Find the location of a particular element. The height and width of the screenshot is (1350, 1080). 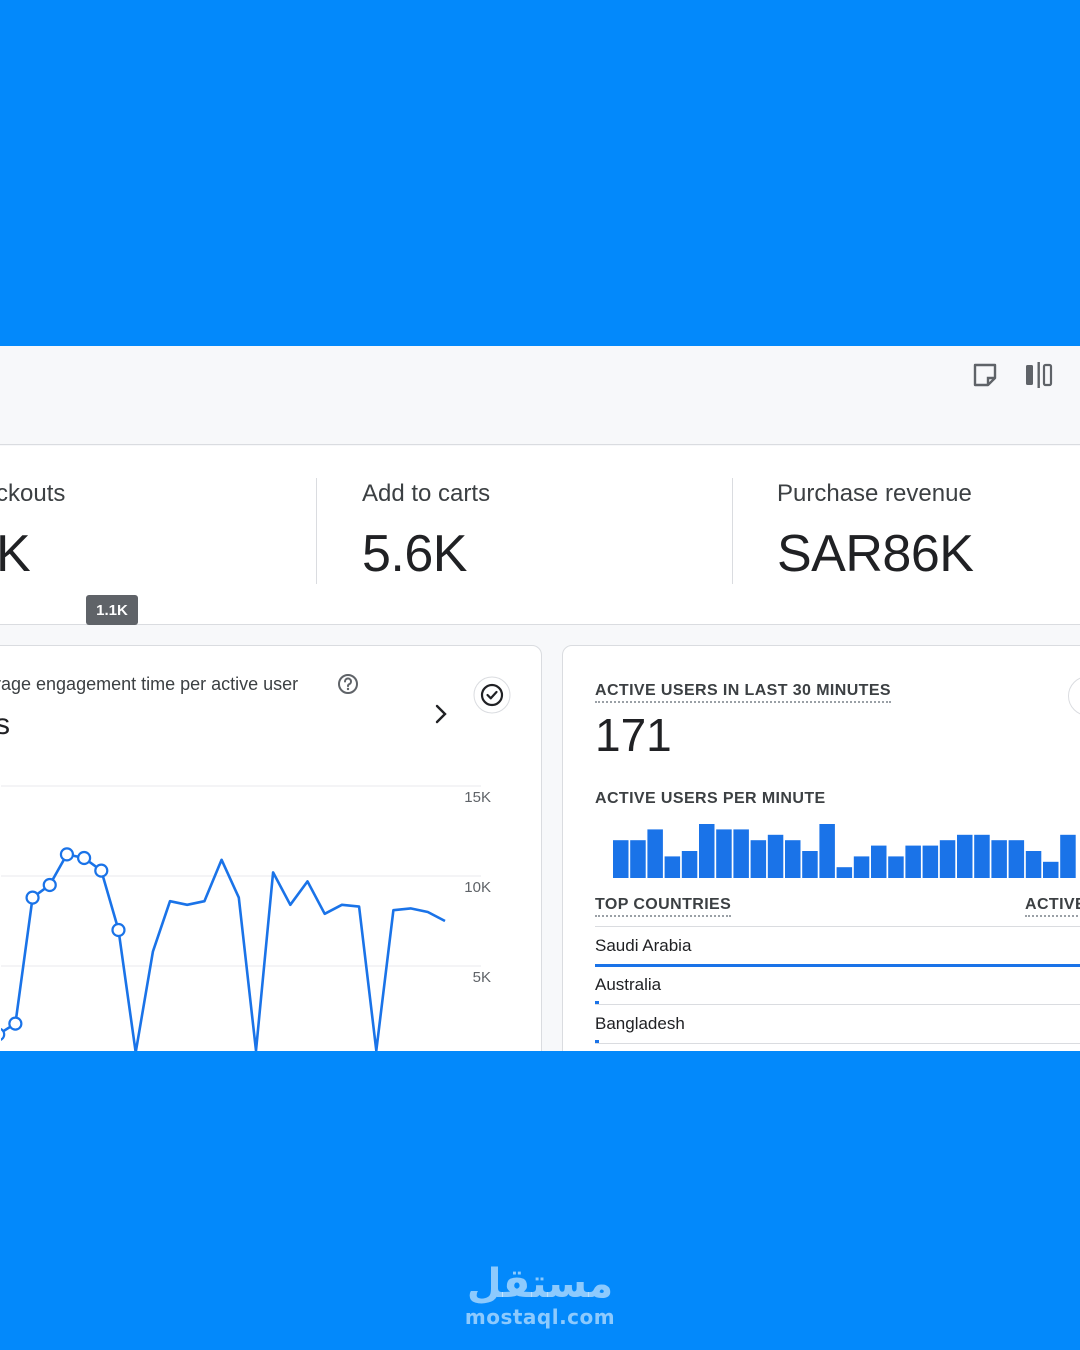

per-minute-label: ACTIVE USERS PER MINUTE is located at coordinates (710, 798).